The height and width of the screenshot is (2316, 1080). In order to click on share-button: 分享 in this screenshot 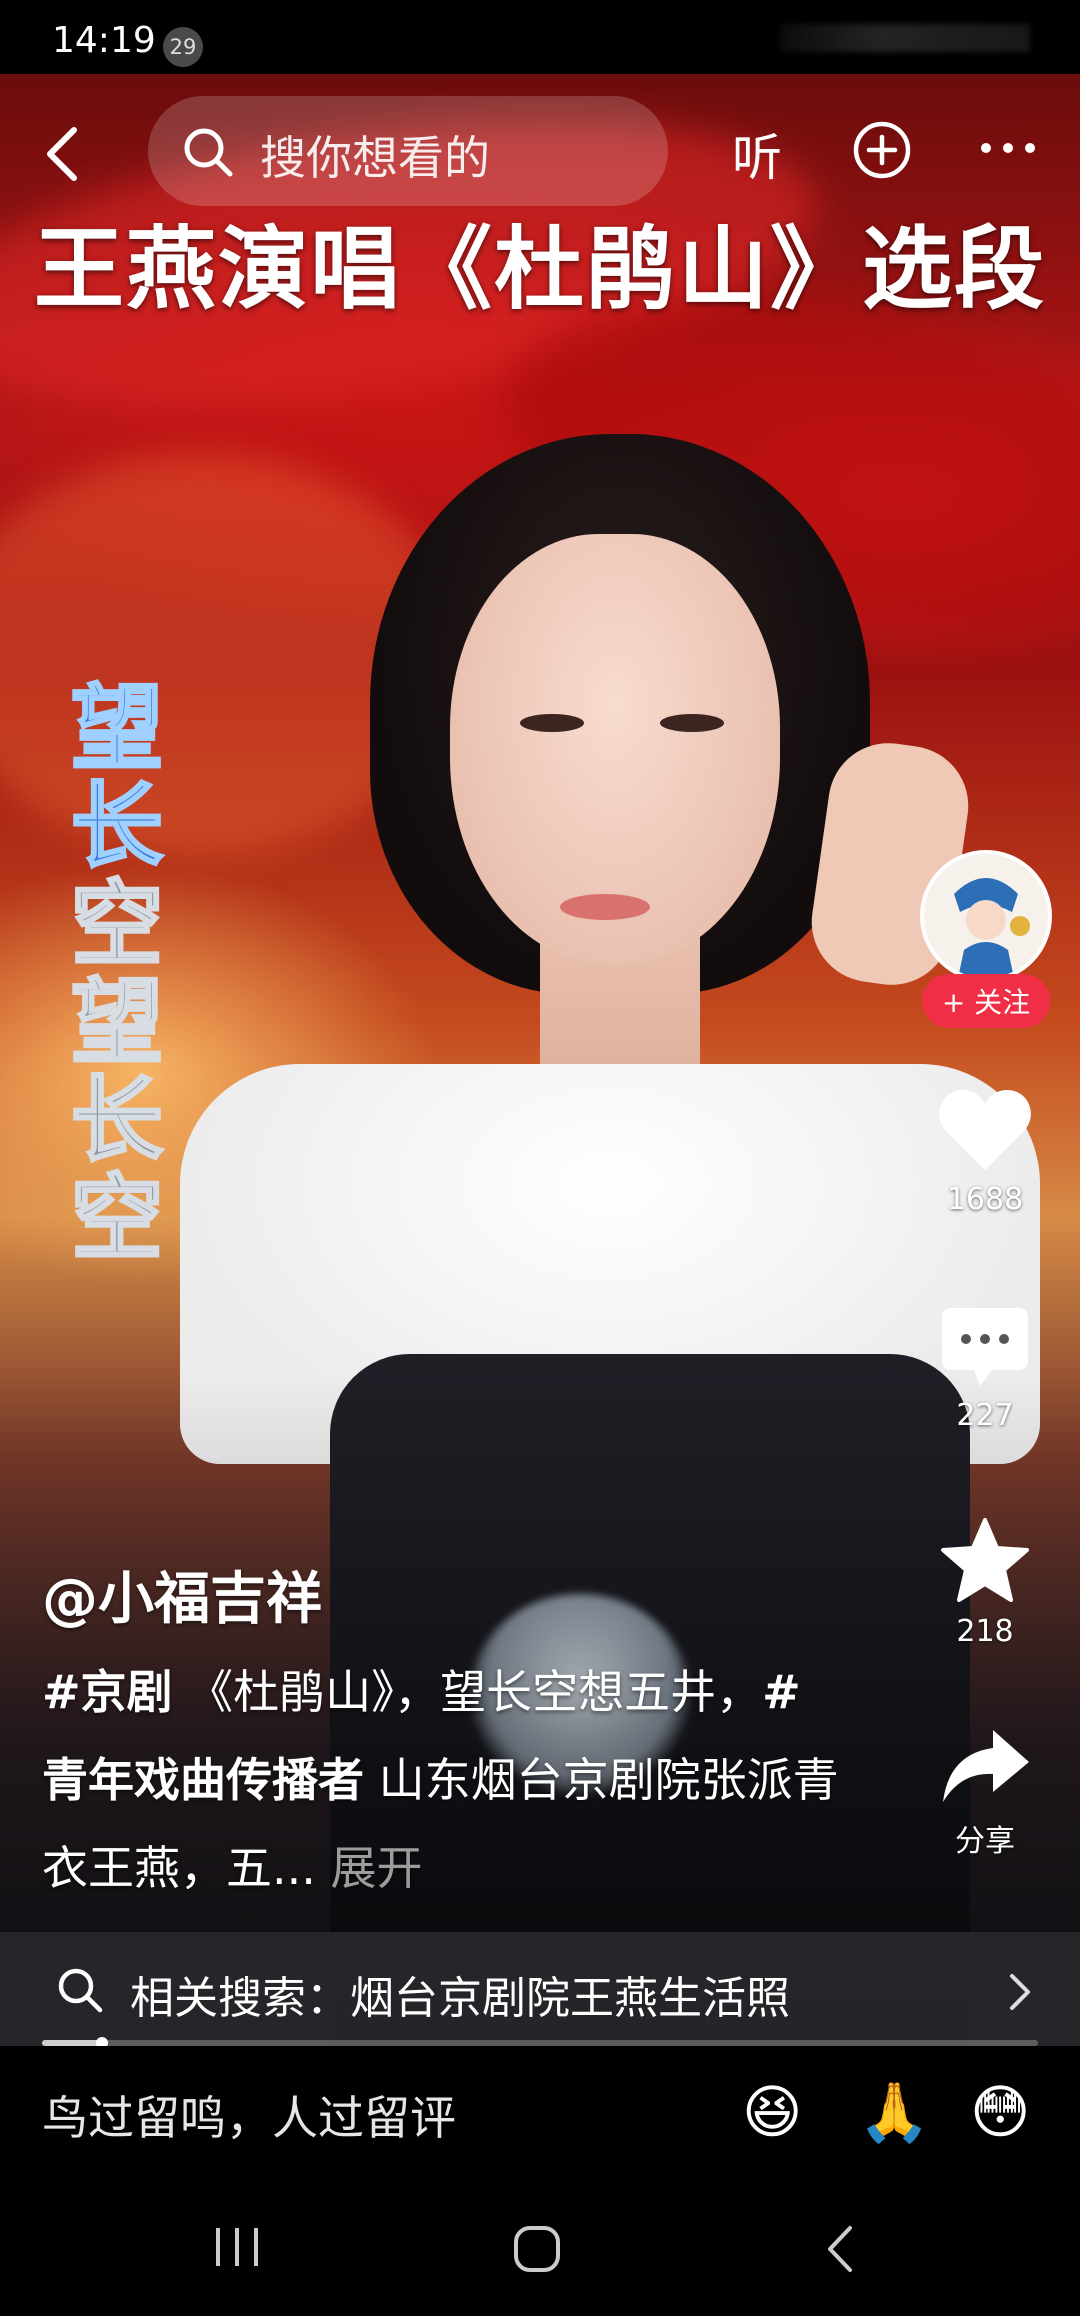, I will do `click(985, 1793)`.